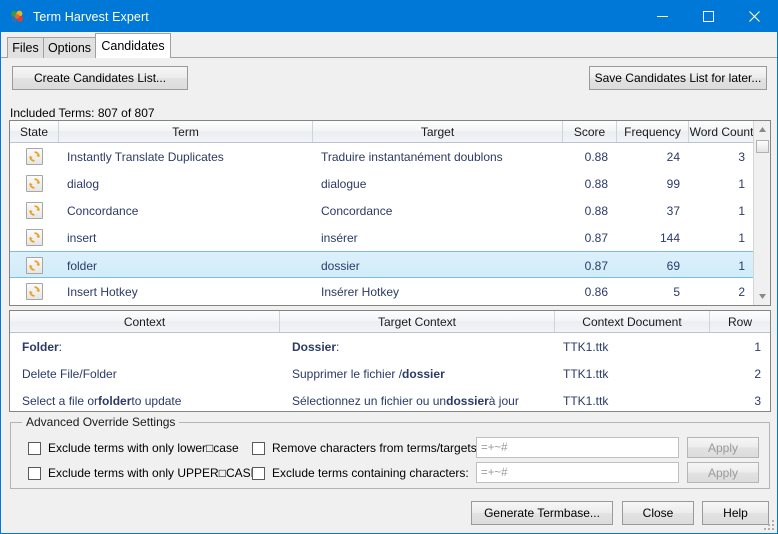 The width and height of the screenshot is (778, 534). What do you see at coordinates (761, 213) in the screenshot?
I see `candidates-grid-scrollbar` at bounding box center [761, 213].